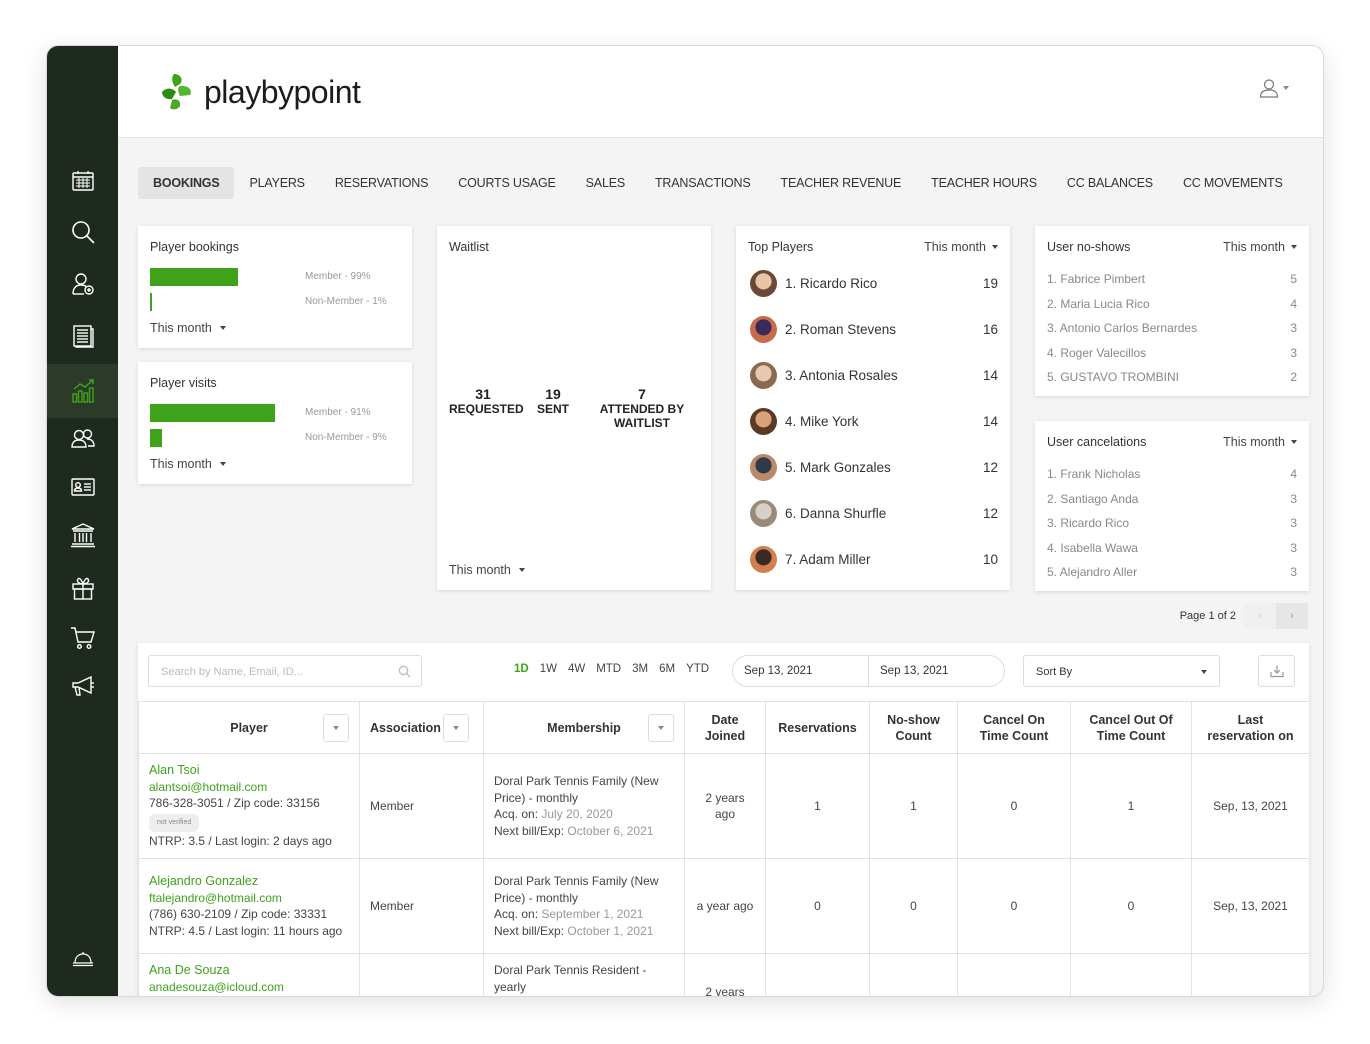 This screenshot has height=1044, width=1370. I want to click on sort-select: Sort By, so click(1121, 671).